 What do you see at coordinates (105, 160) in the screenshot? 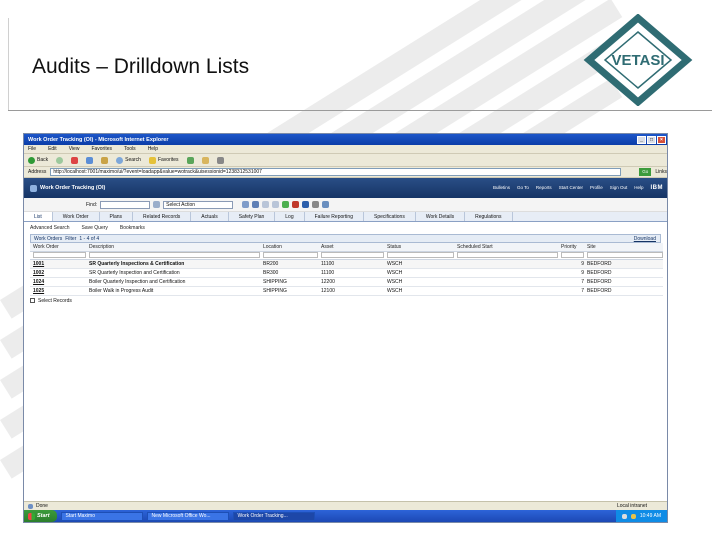
I see `home-button` at bounding box center [105, 160].